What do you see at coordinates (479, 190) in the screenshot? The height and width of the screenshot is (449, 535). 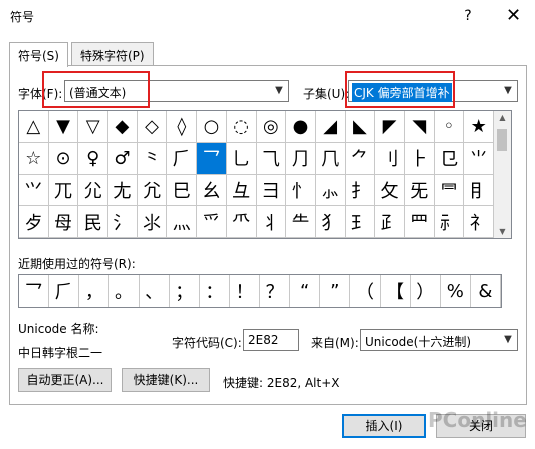 I see `symbol-cell: ⺝` at bounding box center [479, 190].